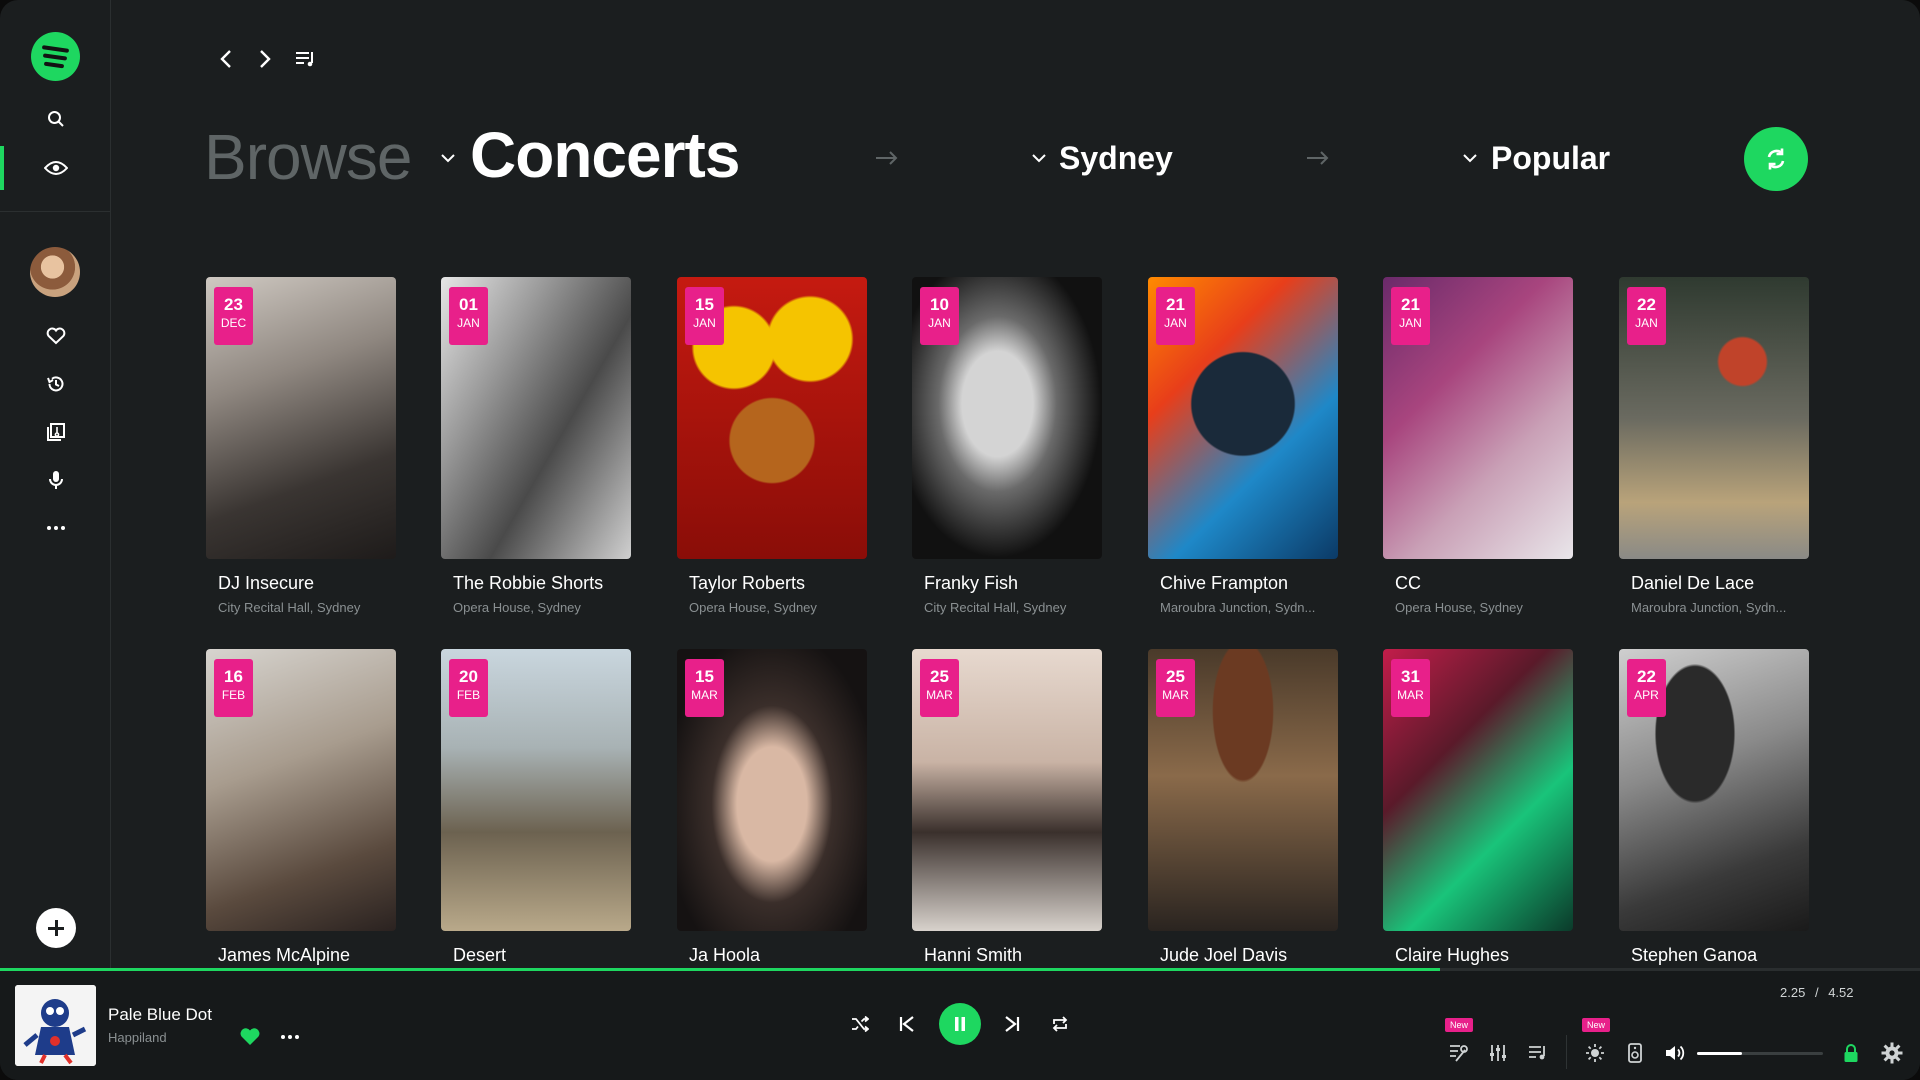 This screenshot has width=1920, height=1080. I want to click on concert-card: 15 JAN Taylor Roberts Opera House, Sydney, so click(772, 446).